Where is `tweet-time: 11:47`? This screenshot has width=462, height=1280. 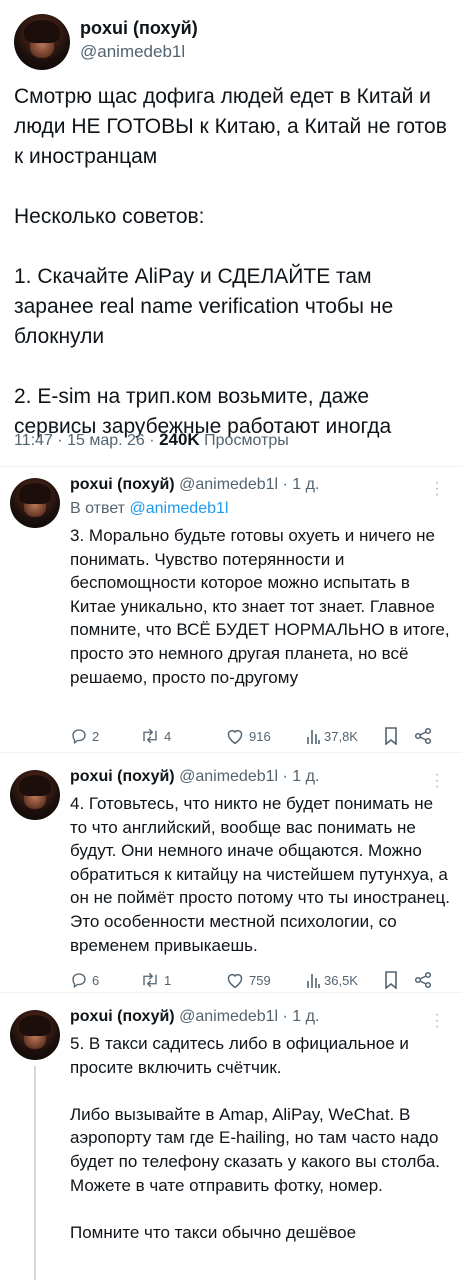 tweet-time: 11:47 is located at coordinates (33, 440).